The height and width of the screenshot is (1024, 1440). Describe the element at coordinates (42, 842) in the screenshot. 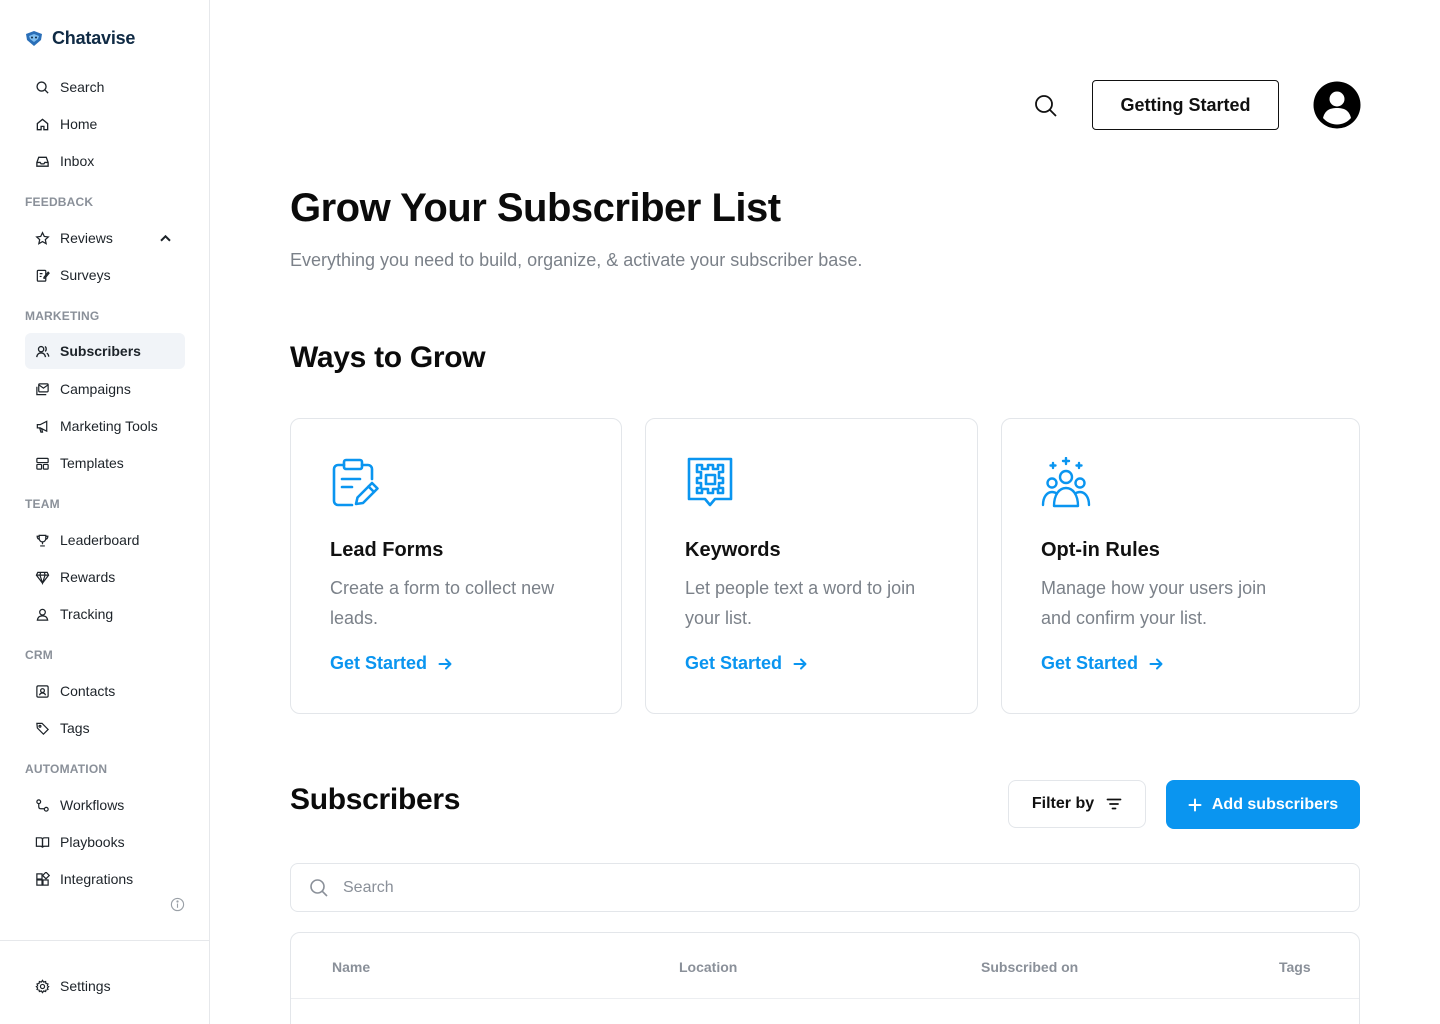

I see `book-icon` at that location.